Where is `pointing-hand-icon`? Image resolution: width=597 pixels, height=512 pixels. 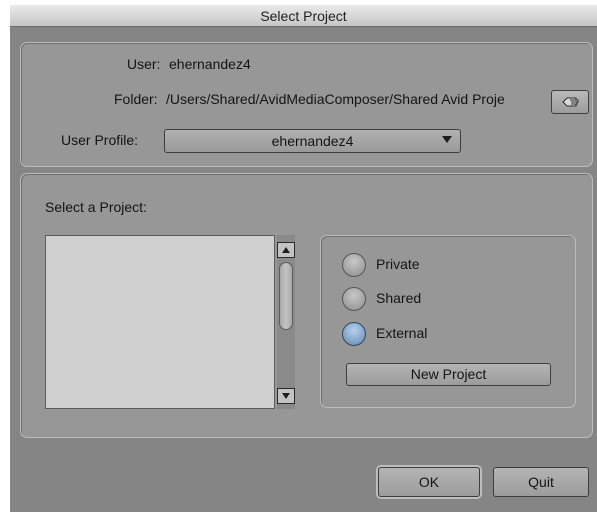 pointing-hand-icon is located at coordinates (570, 102).